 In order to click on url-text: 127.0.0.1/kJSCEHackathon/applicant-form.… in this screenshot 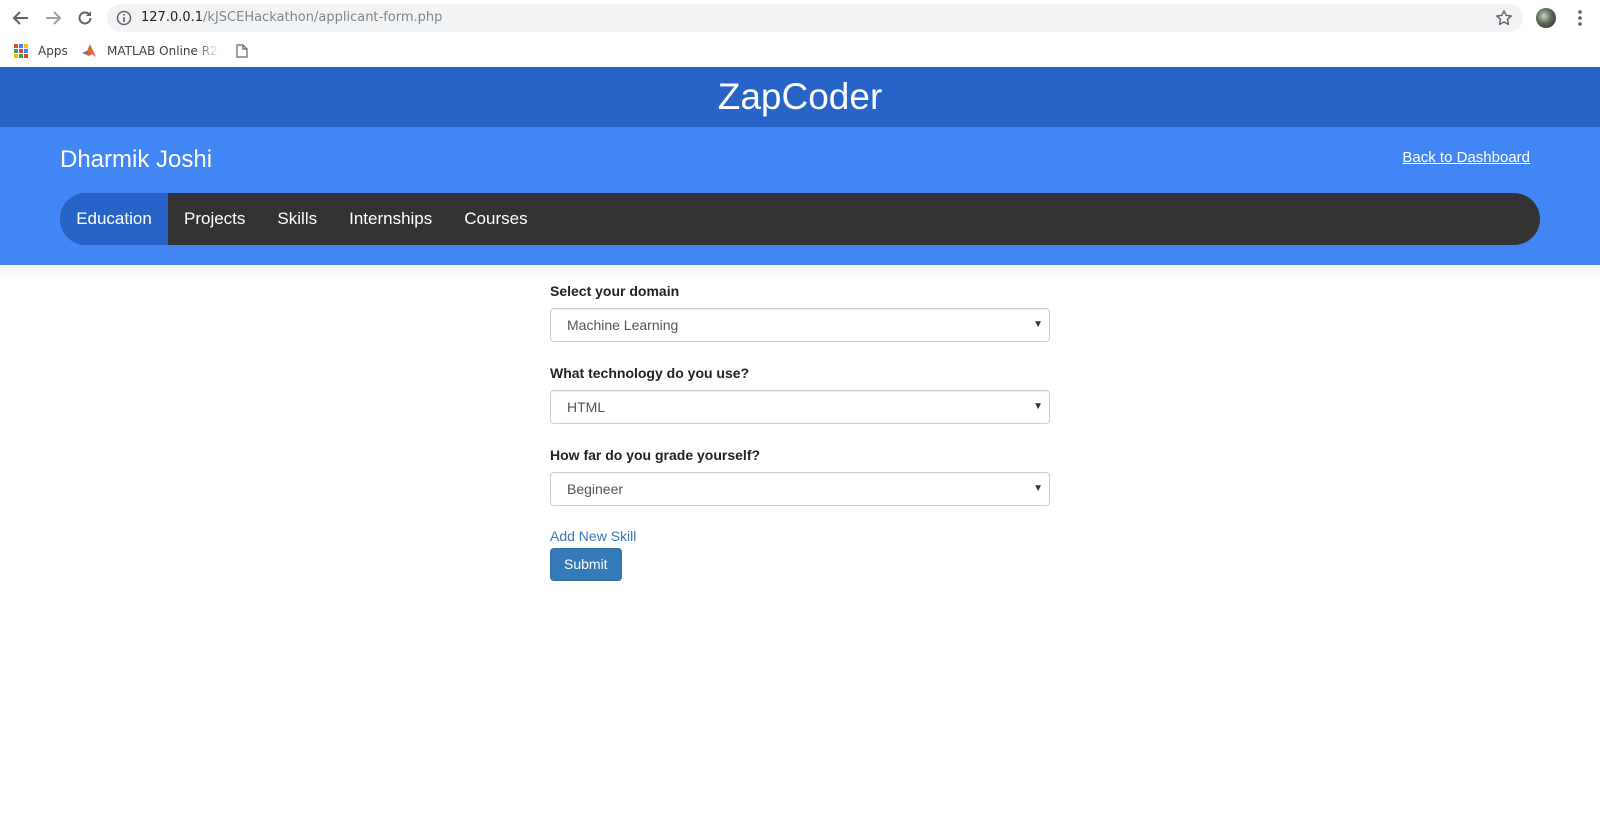, I will do `click(291, 18)`.